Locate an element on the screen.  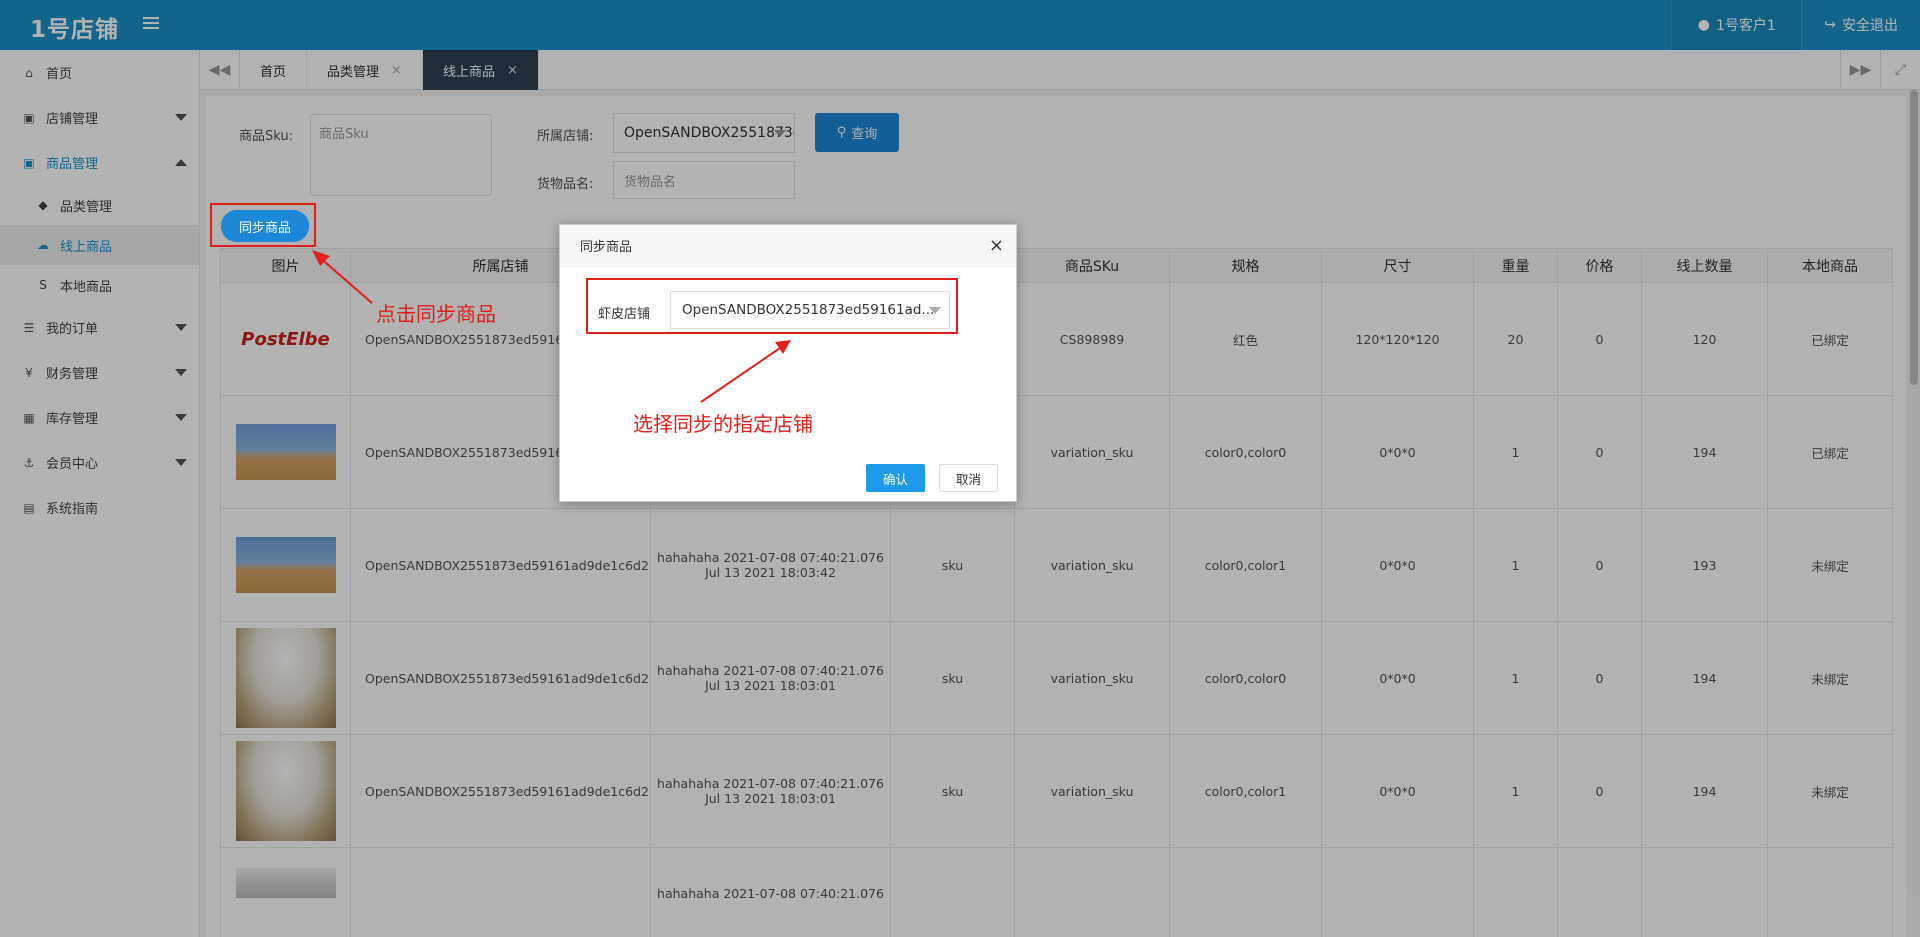
annotation-click-sync: 点击同步商品 is located at coordinates (436, 314).